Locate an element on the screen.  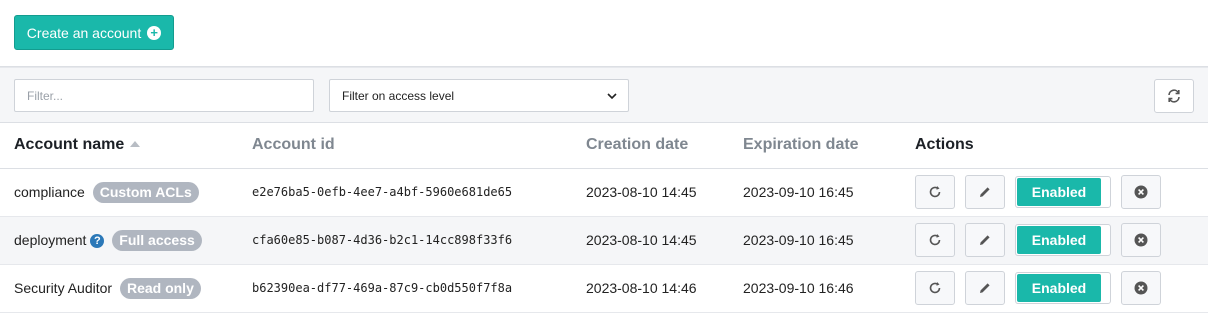
header-account-id-label: Account id is located at coordinates (293, 145).